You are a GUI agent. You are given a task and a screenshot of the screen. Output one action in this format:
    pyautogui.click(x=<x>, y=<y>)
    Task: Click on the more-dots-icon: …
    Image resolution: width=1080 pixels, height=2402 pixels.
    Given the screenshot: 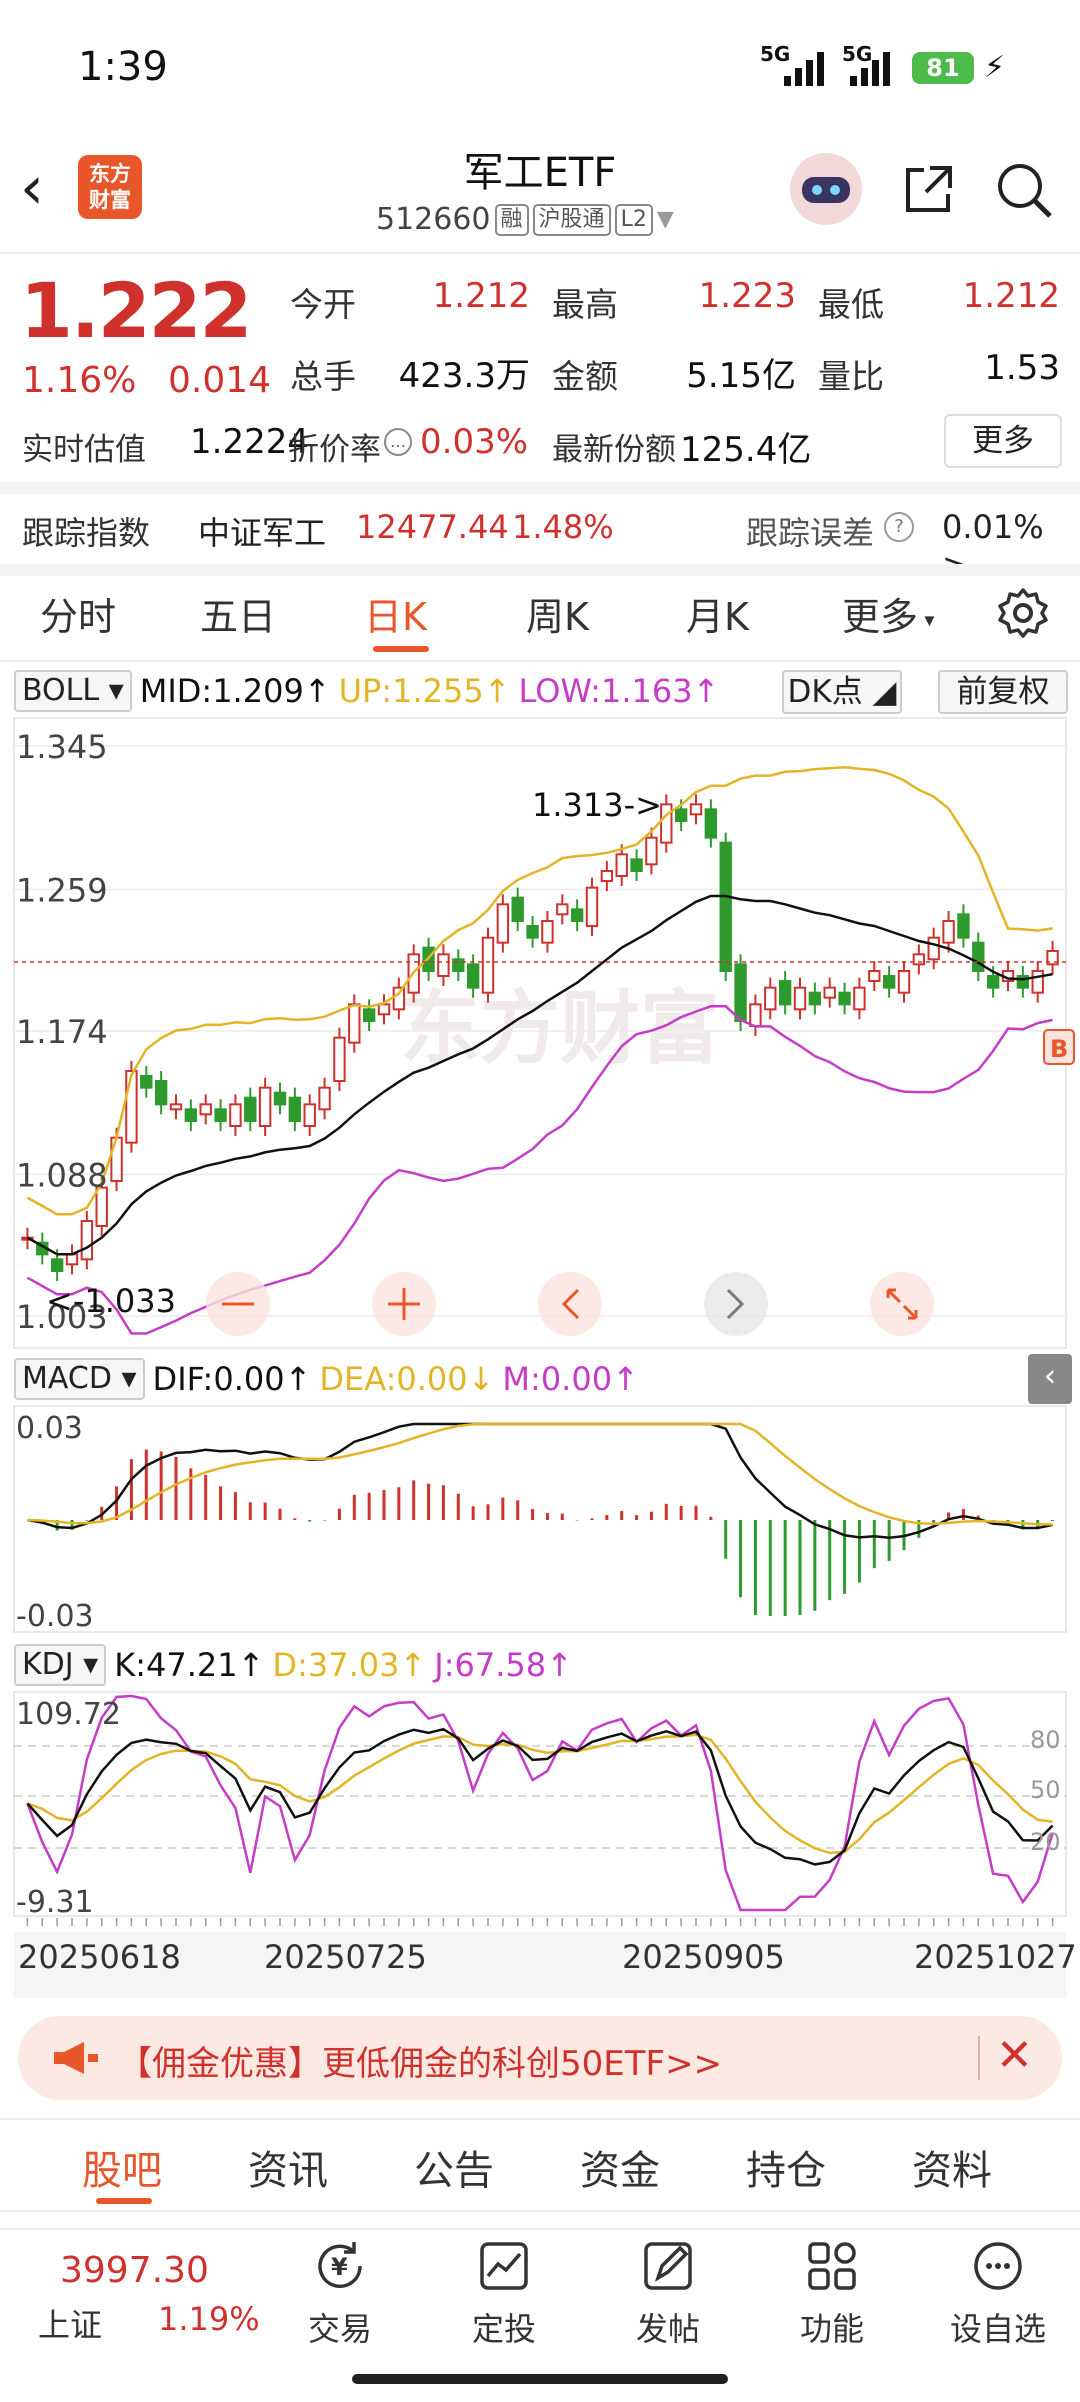 What is the action you would take?
    pyautogui.click(x=398, y=442)
    